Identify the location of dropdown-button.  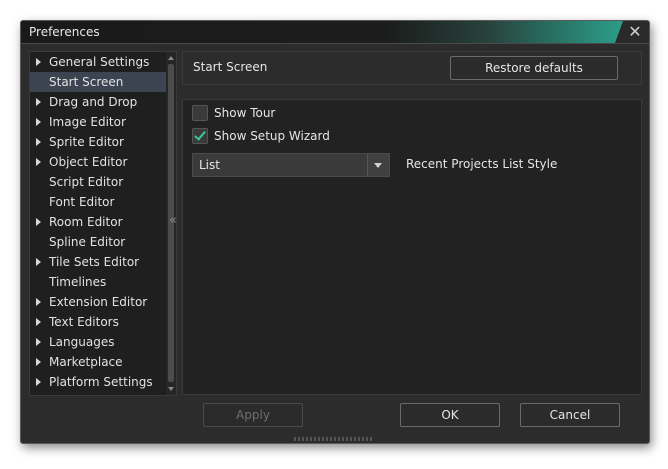
(378, 165).